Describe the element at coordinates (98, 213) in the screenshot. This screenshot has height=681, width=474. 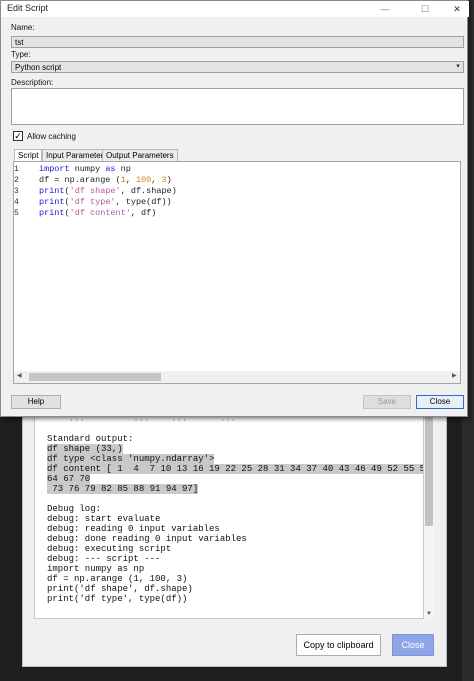
I see `code-line: print('df content', df)` at that location.